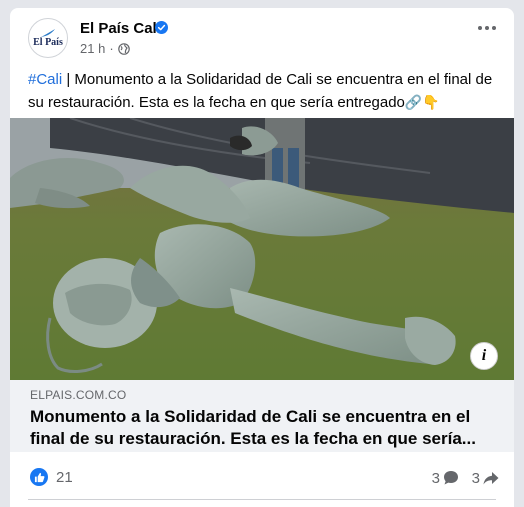  Describe the element at coordinates (422, 103) in the screenshot. I see `post-emojis: 🔗👇` at that location.